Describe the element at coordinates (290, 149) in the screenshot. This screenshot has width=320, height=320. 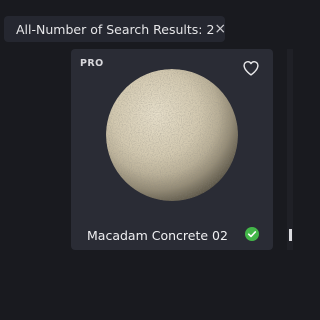
I see `next-asset-card-edge` at that location.